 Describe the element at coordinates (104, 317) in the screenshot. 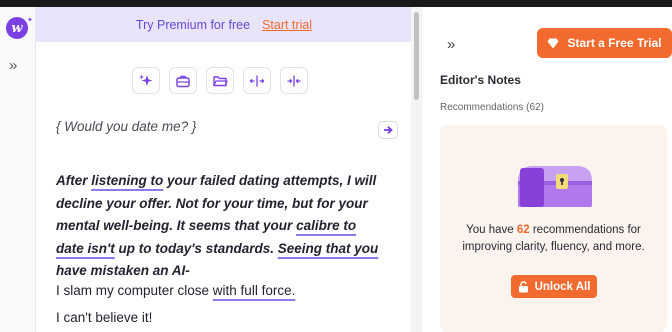

I see `story-line: I can't believe it!` at that location.